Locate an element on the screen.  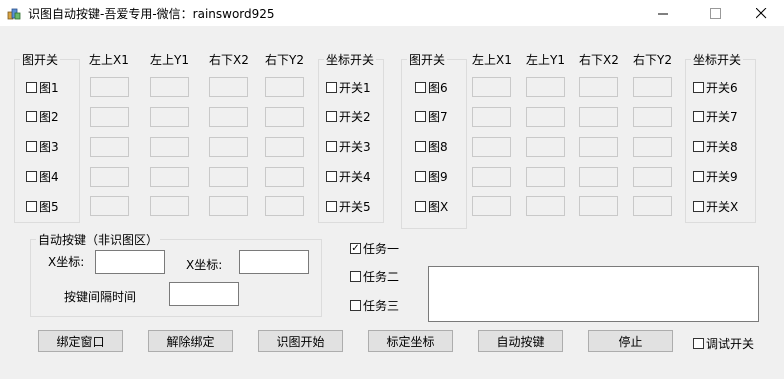
checkbox-label: 开关8 is located at coordinates (722, 147).